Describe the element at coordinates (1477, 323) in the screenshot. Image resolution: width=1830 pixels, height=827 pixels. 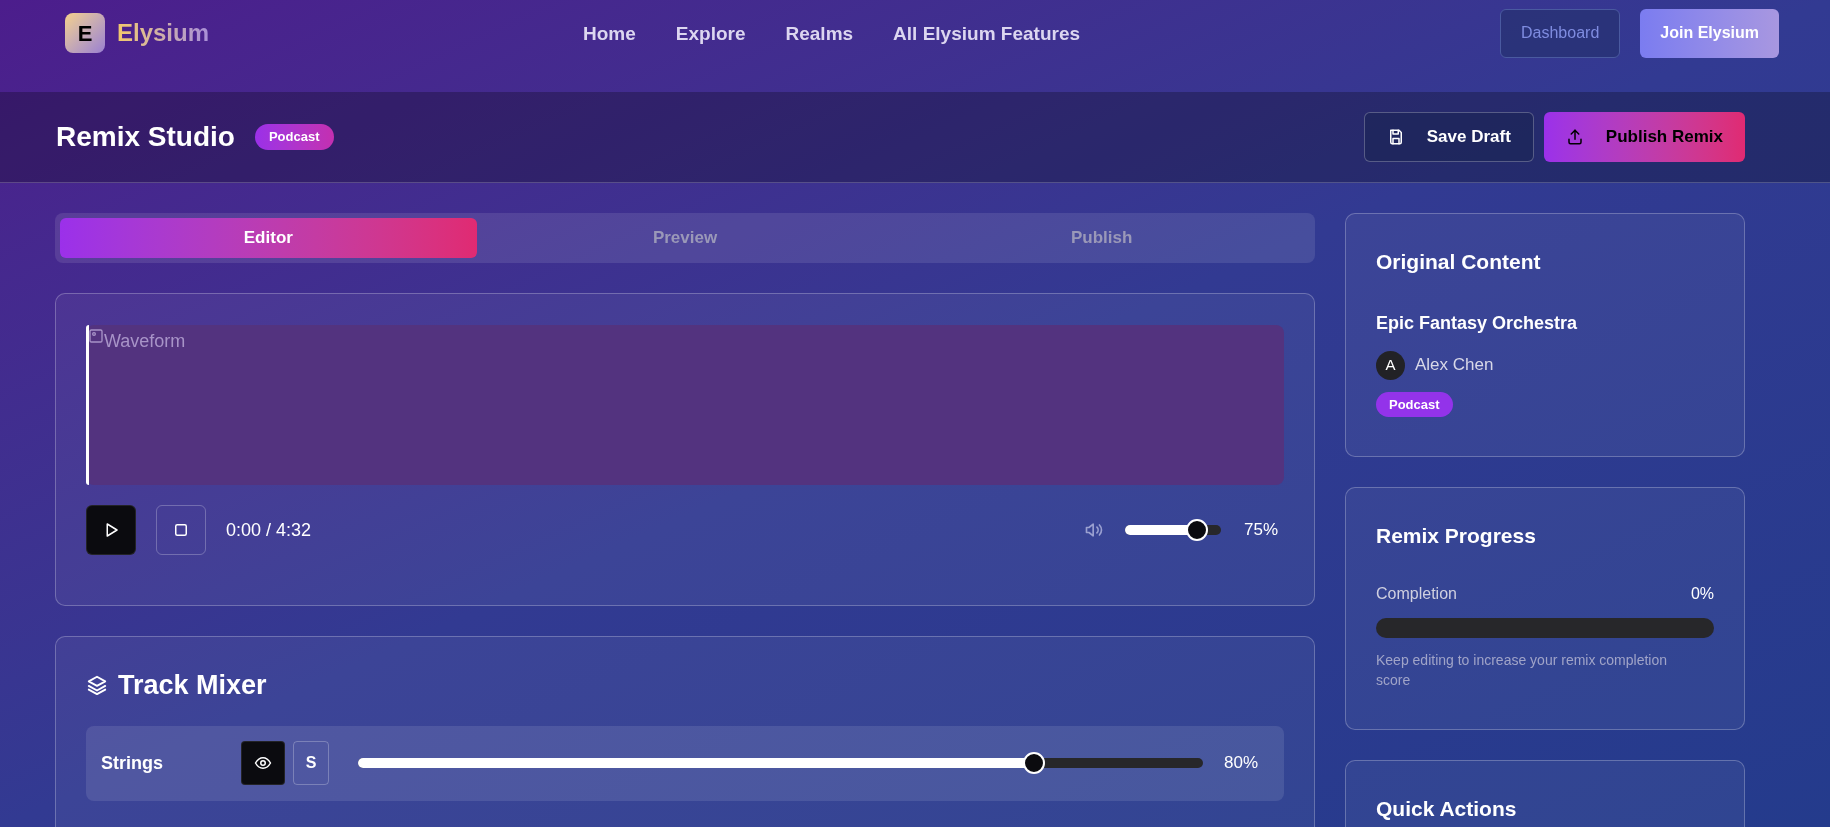
I see `content-title: Epic Fantasy Orchestra` at that location.